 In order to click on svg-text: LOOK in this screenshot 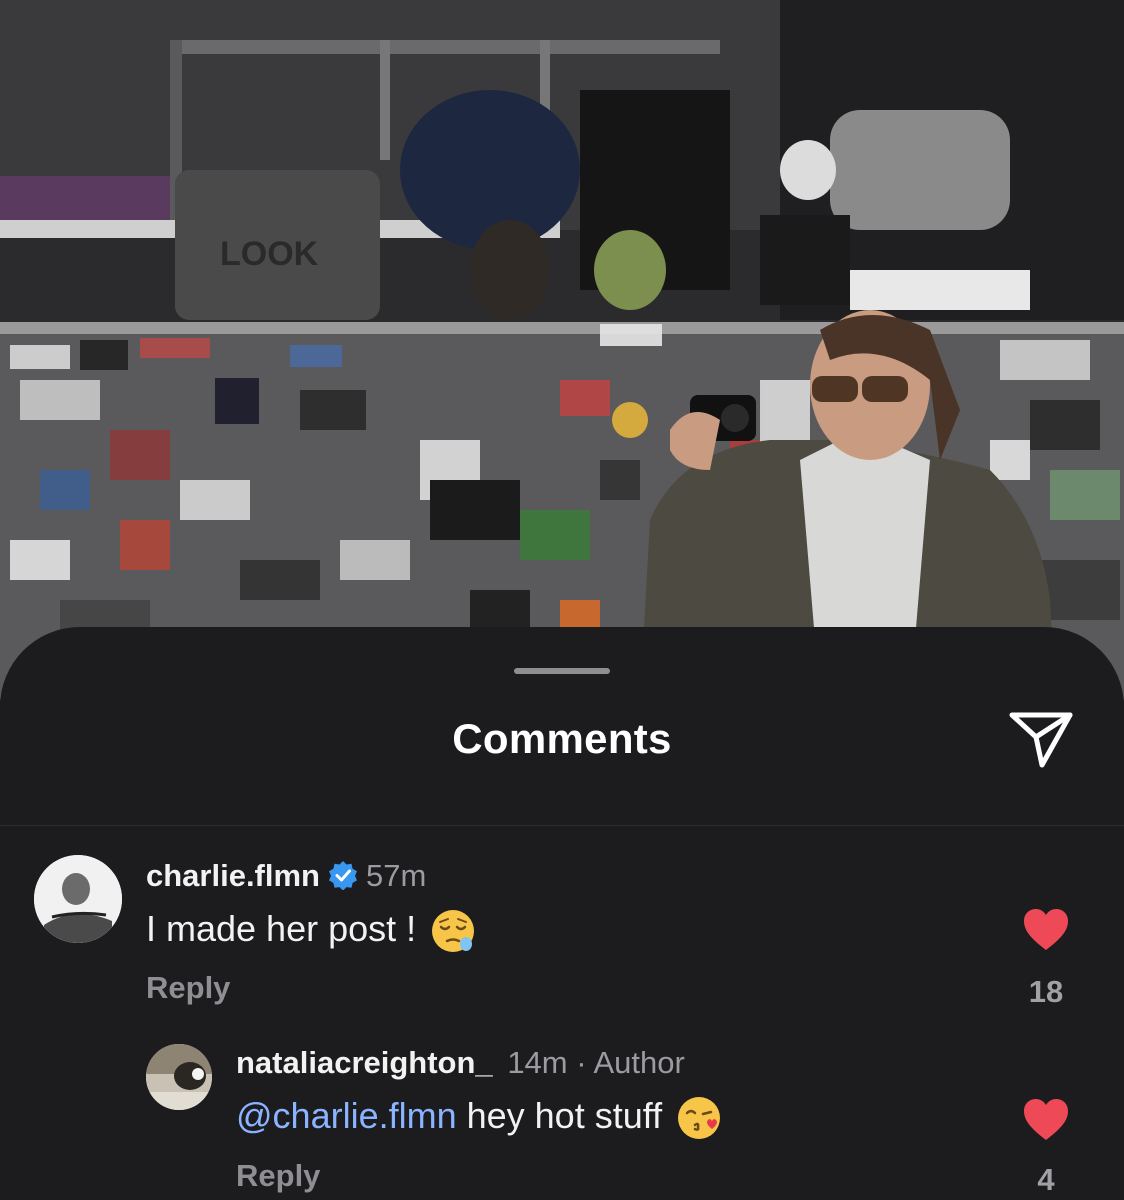, I will do `click(269, 254)`.